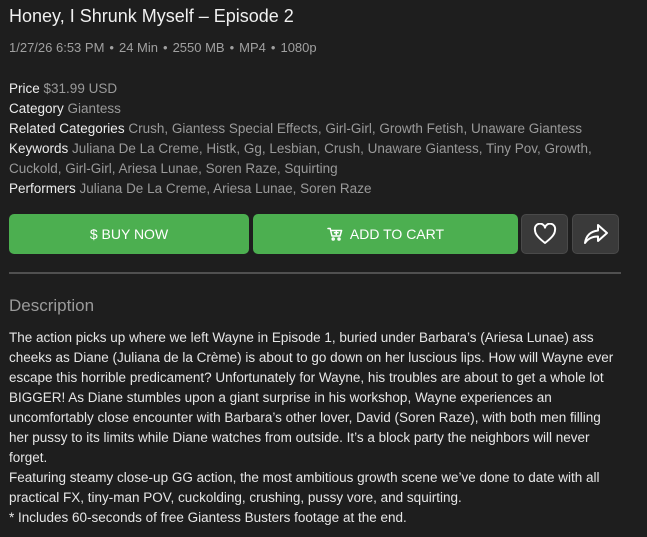  What do you see at coordinates (335, 234) in the screenshot?
I see `cart-icon` at bounding box center [335, 234].